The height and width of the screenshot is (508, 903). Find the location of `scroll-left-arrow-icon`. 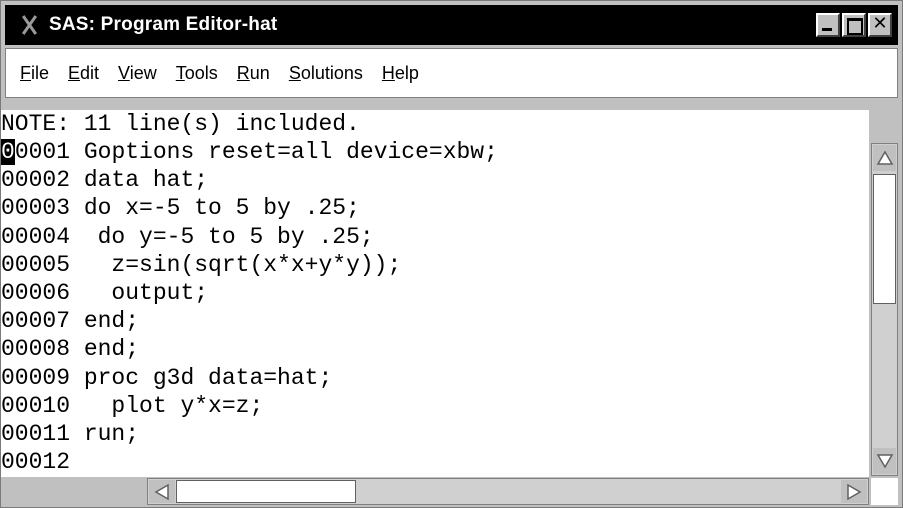

scroll-left-arrow-icon is located at coordinates (162, 491).